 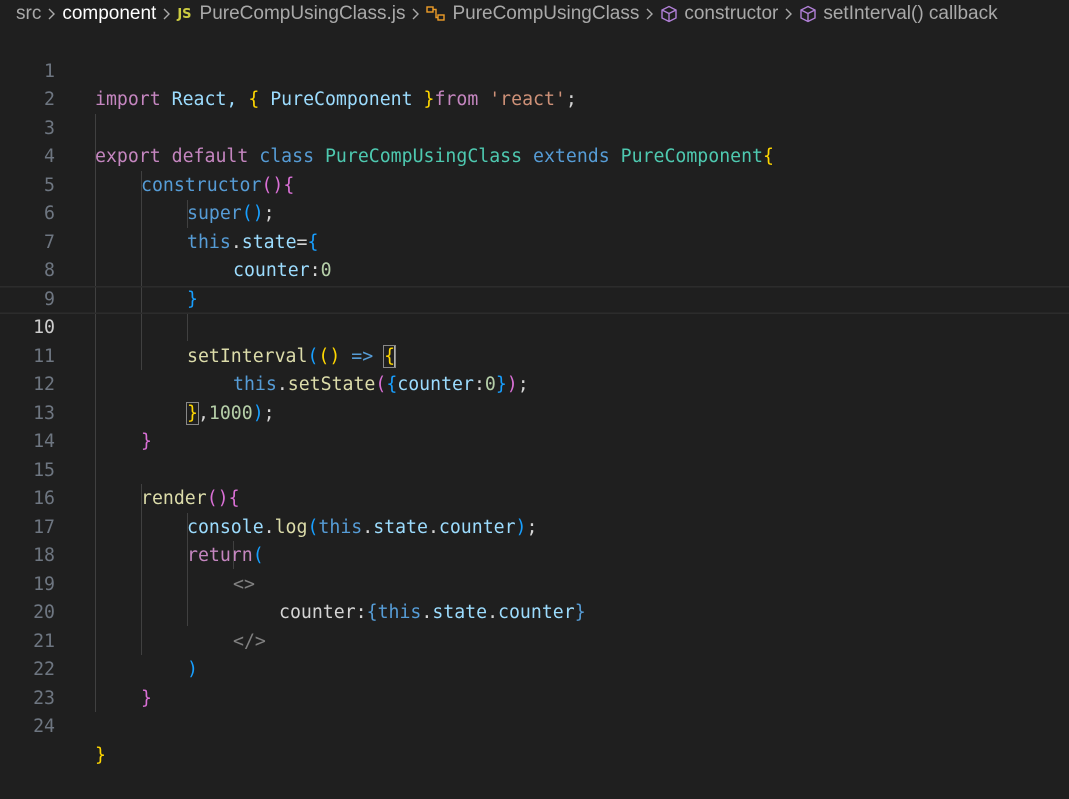 What do you see at coordinates (534, 611) in the screenshot?
I see `code-line: 20 </>` at bounding box center [534, 611].